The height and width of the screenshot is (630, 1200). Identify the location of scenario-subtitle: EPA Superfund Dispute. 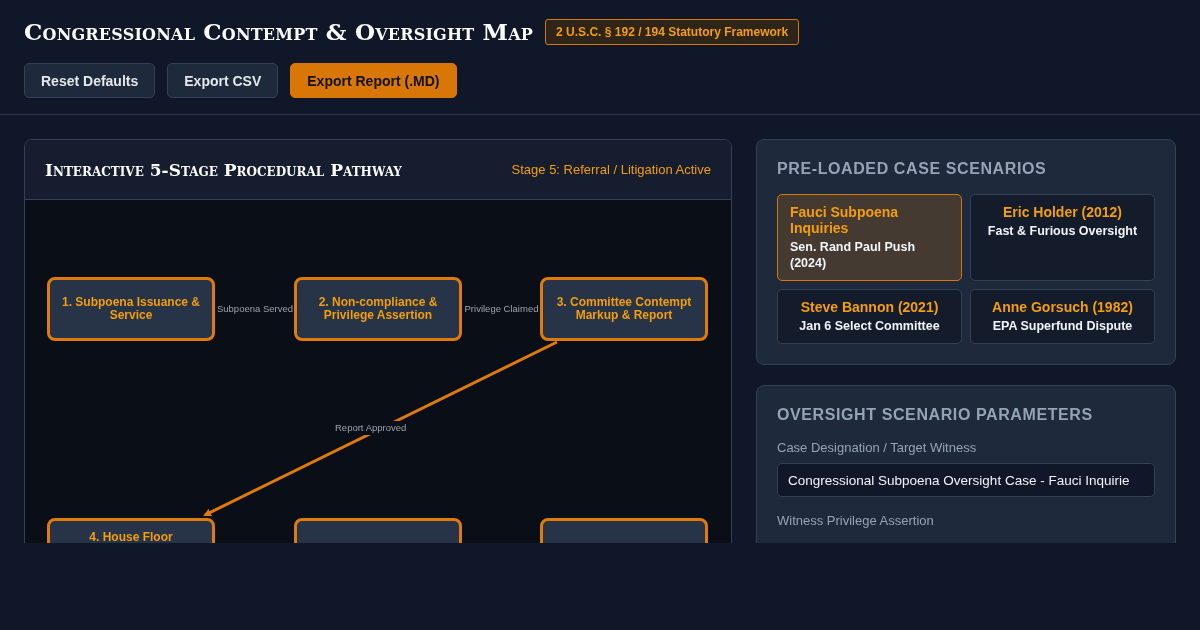
(1062, 326).